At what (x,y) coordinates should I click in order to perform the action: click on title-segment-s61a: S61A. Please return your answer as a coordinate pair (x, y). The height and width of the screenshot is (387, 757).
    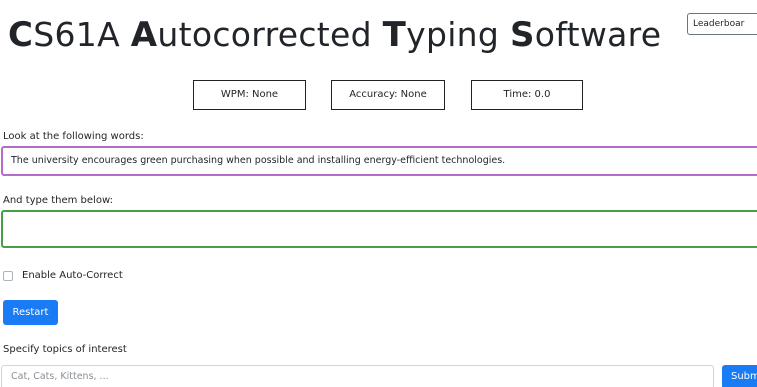
    Looking at the image, I should click on (82, 34).